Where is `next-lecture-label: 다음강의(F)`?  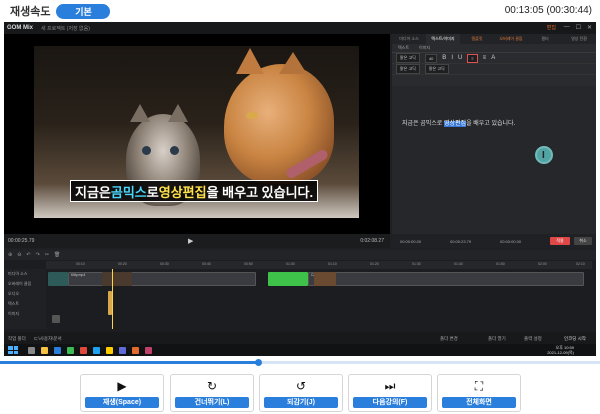
next-lecture-label: 다음강의(F) is located at coordinates (390, 402).